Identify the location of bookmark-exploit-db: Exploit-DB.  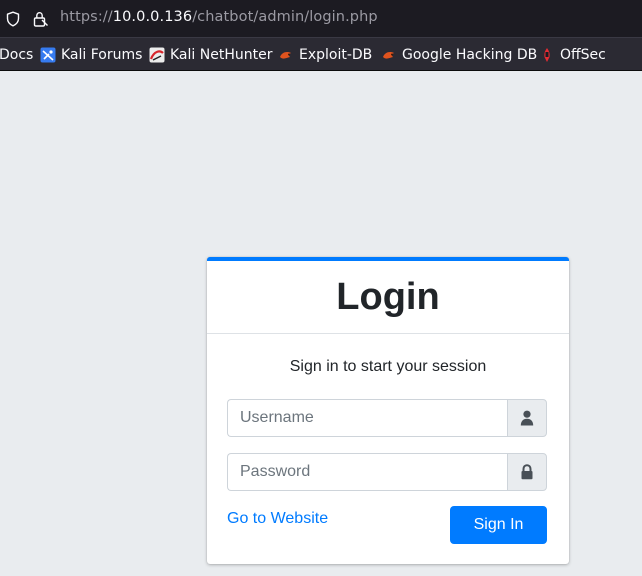
(325, 55).